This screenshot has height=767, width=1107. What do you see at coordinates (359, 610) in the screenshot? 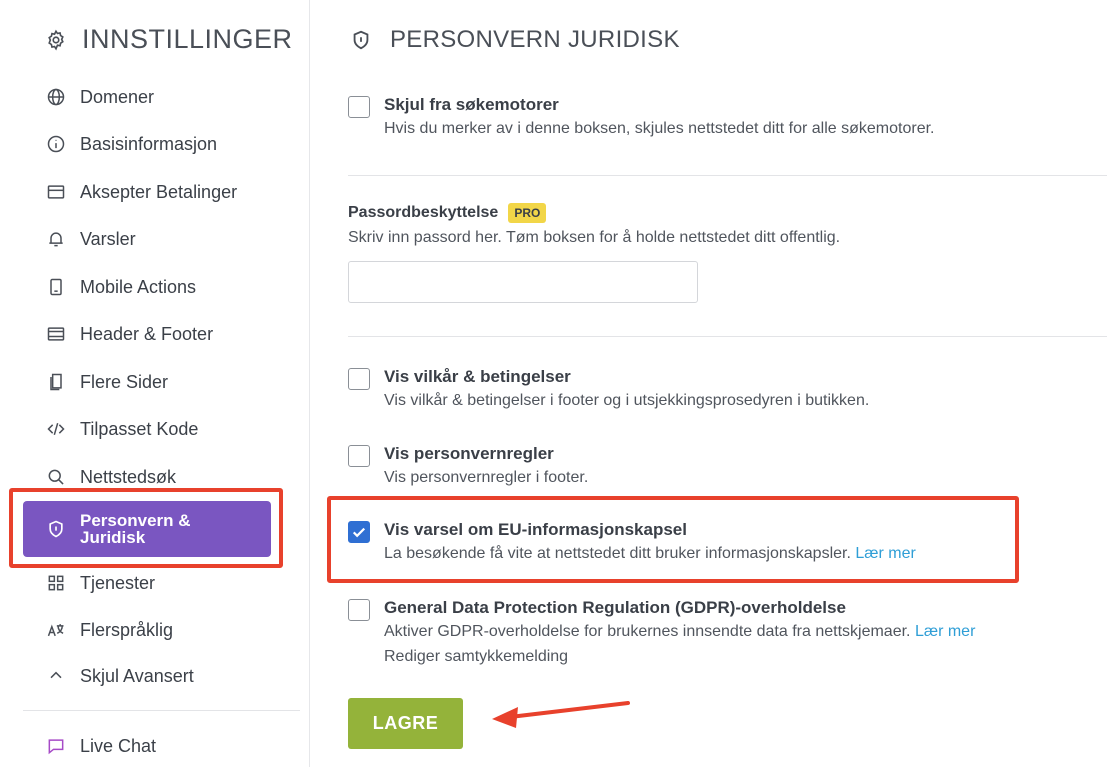
I see `gdpr-checkbox` at bounding box center [359, 610].